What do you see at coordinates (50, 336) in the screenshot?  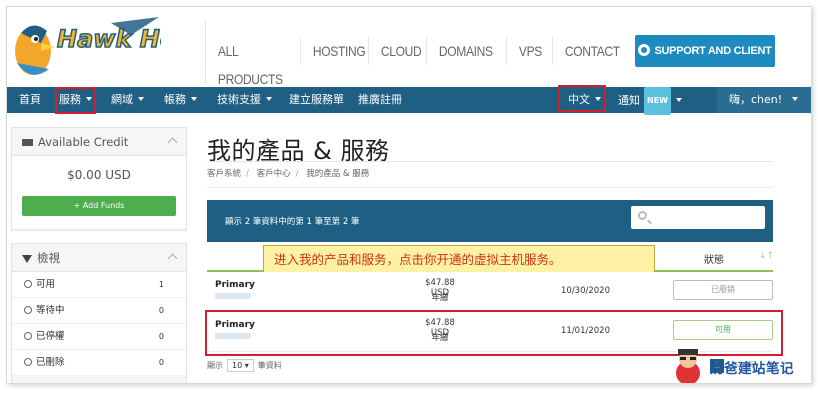 I see `filter-label: 已停權` at bounding box center [50, 336].